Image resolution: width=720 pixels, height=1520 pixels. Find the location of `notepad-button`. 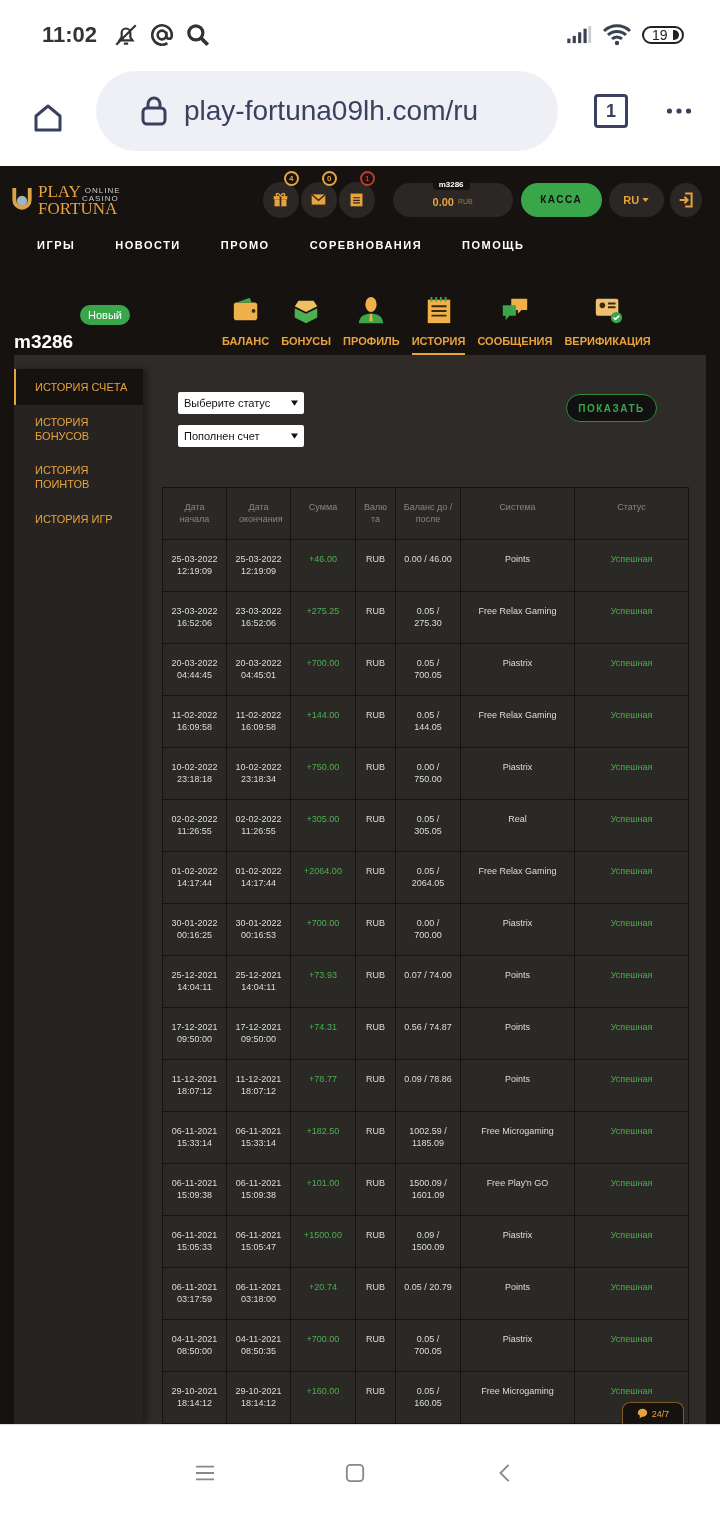

notepad-button is located at coordinates (356, 199).